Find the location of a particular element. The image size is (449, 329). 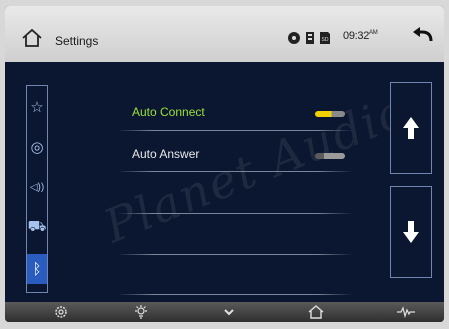

clock-suffix: AM is located at coordinates (373, 33).